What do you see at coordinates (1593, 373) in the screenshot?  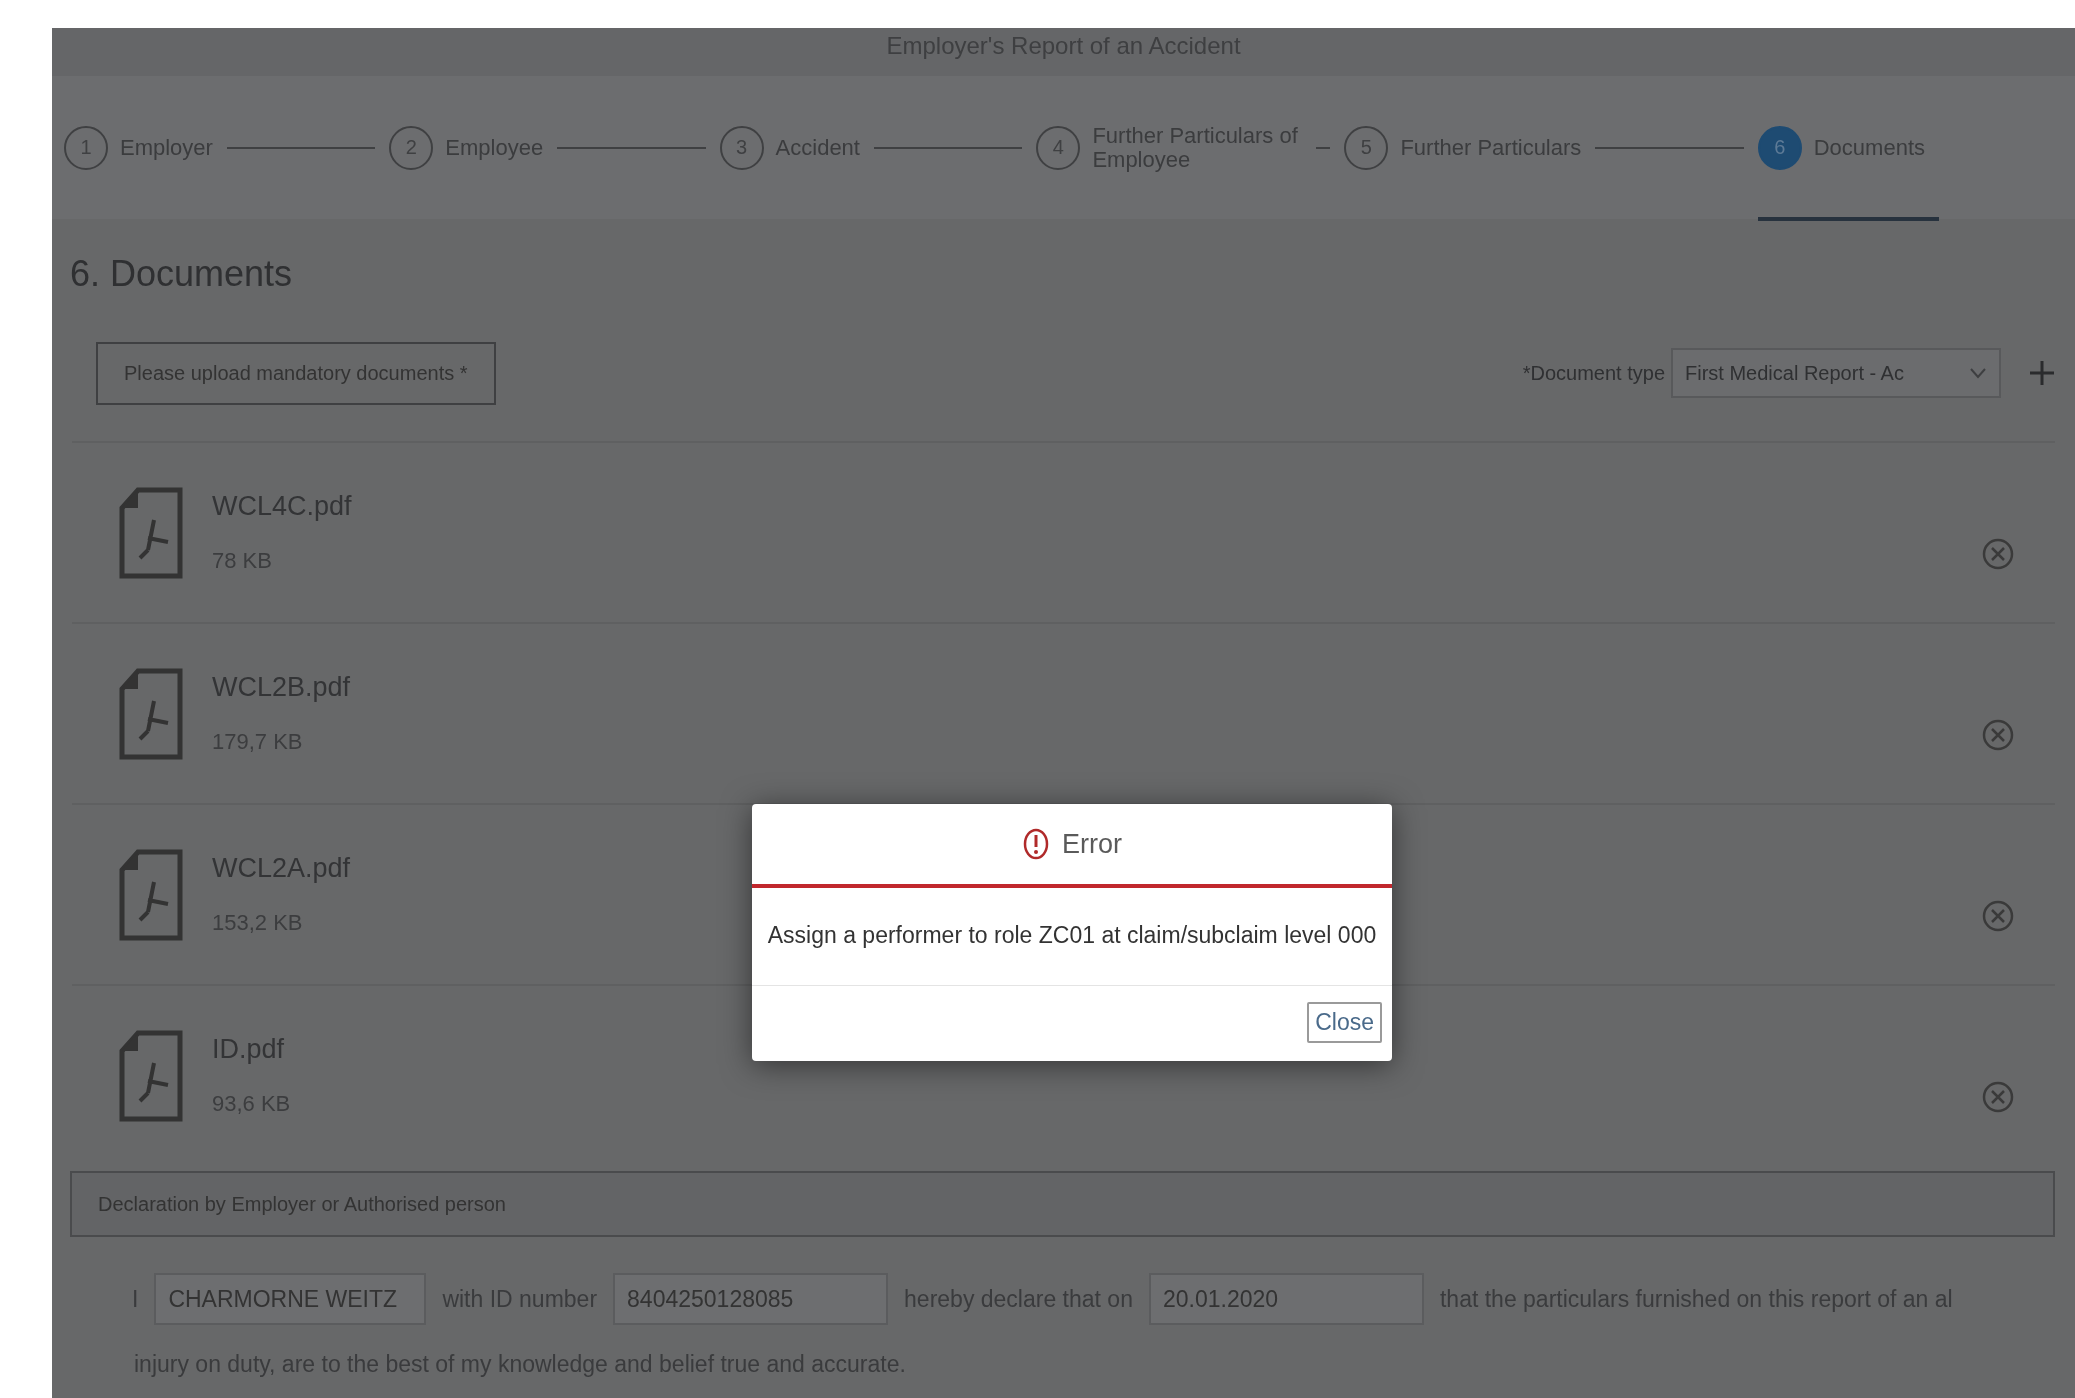 I see `document-type-label: *Document type` at bounding box center [1593, 373].